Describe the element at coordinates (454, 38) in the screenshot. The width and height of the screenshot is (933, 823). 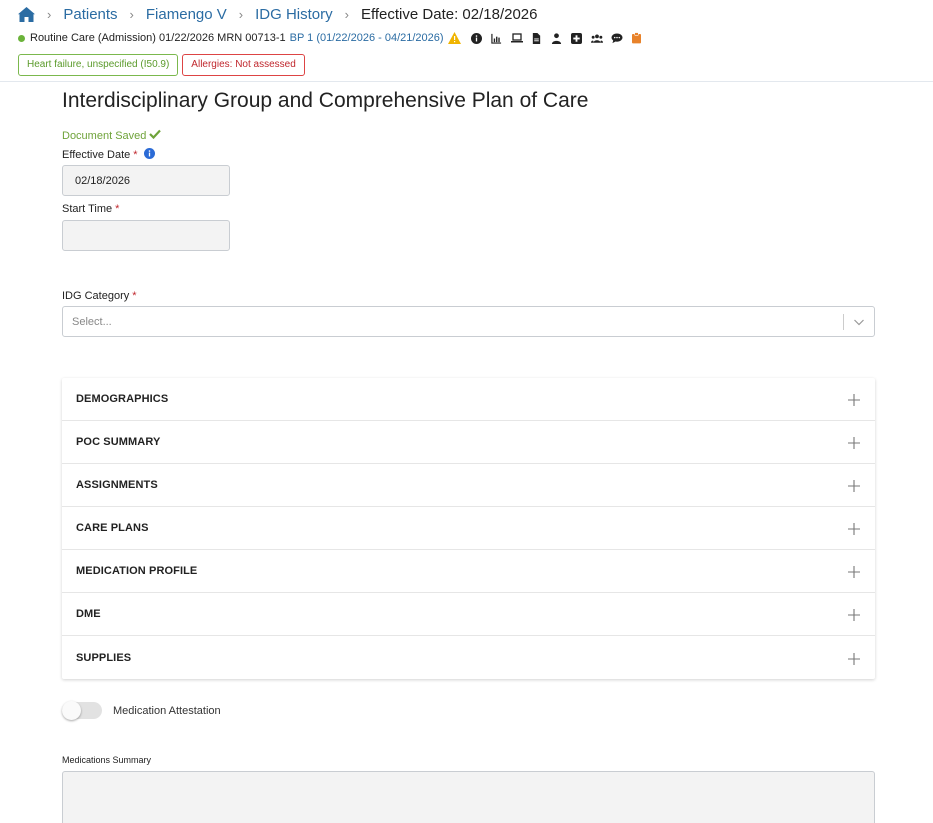
I see `warning-icon` at that location.